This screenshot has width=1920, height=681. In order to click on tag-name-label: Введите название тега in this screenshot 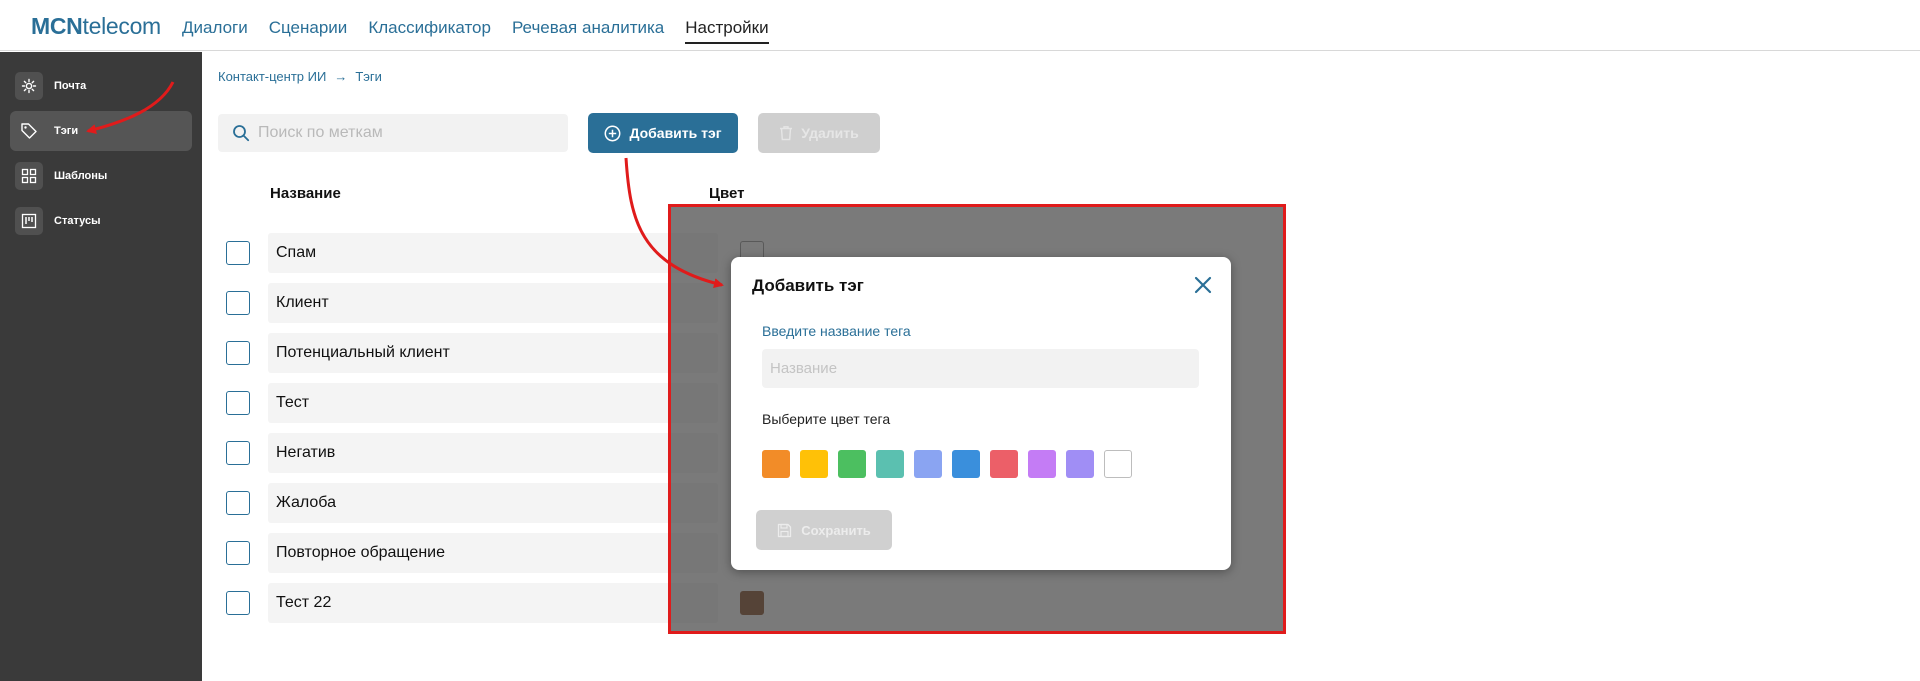, I will do `click(836, 331)`.